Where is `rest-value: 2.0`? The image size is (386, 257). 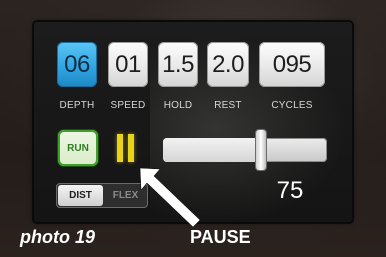 rest-value: 2.0 is located at coordinates (228, 64).